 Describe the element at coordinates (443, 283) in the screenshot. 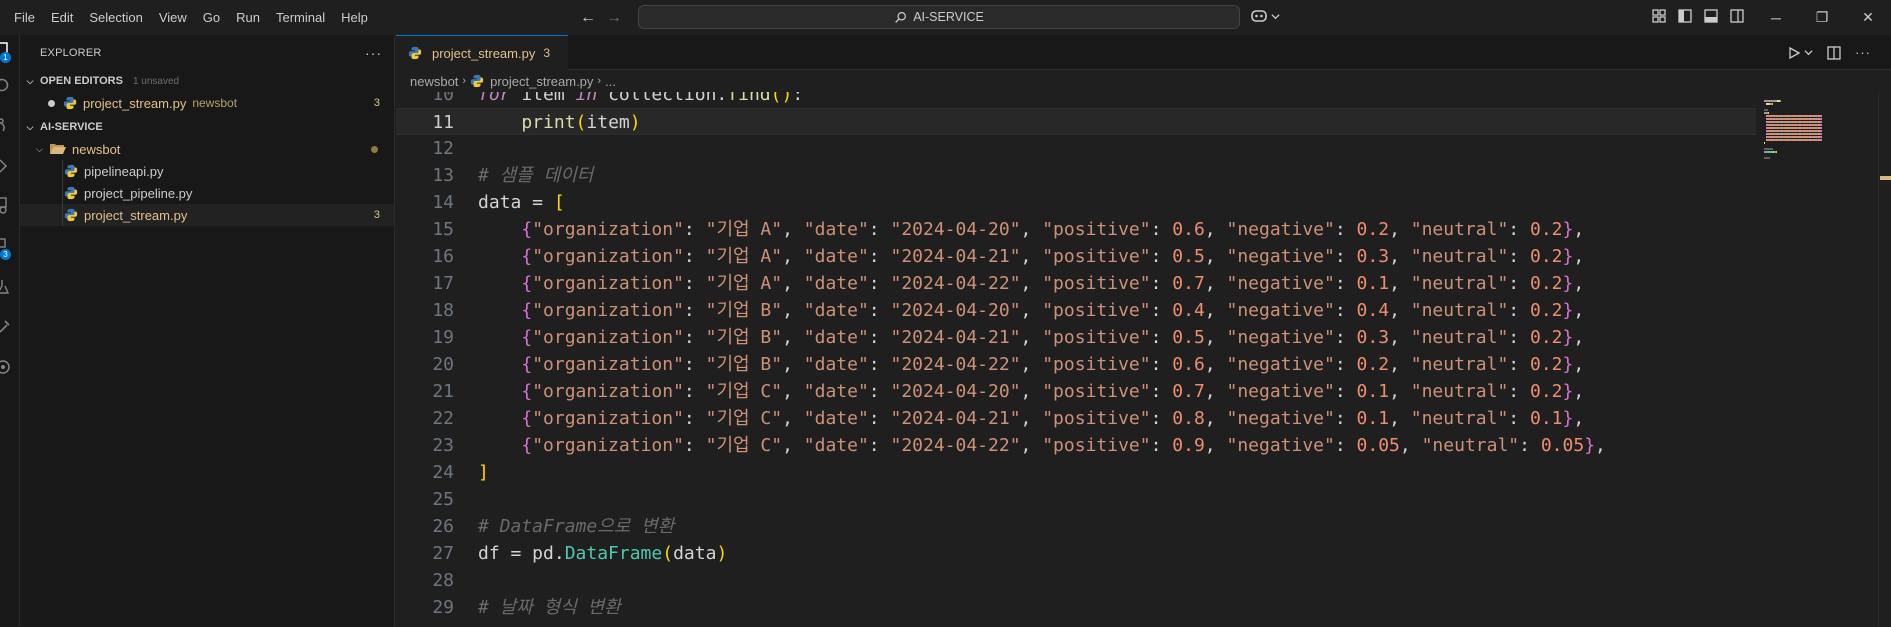

I see `line-number: 17` at that location.